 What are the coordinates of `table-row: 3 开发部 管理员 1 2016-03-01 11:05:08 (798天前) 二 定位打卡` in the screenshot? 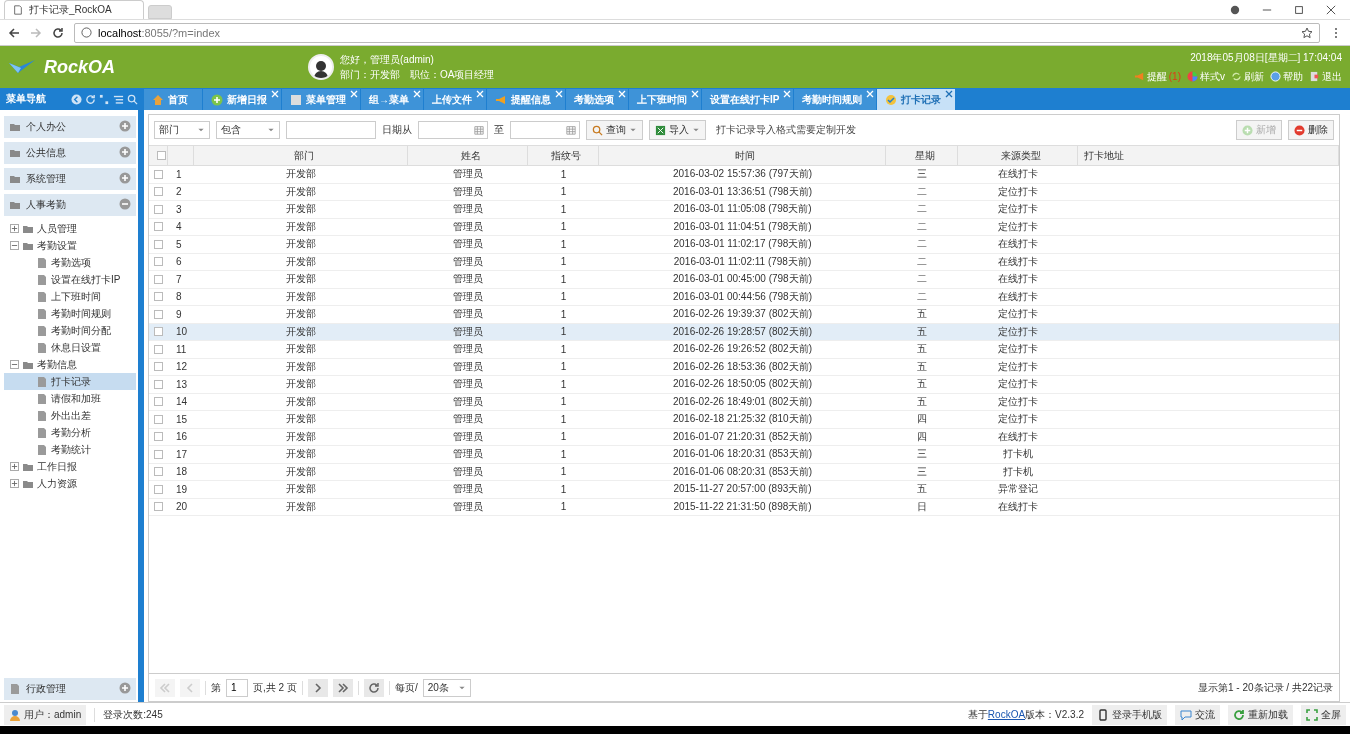 It's located at (744, 210).